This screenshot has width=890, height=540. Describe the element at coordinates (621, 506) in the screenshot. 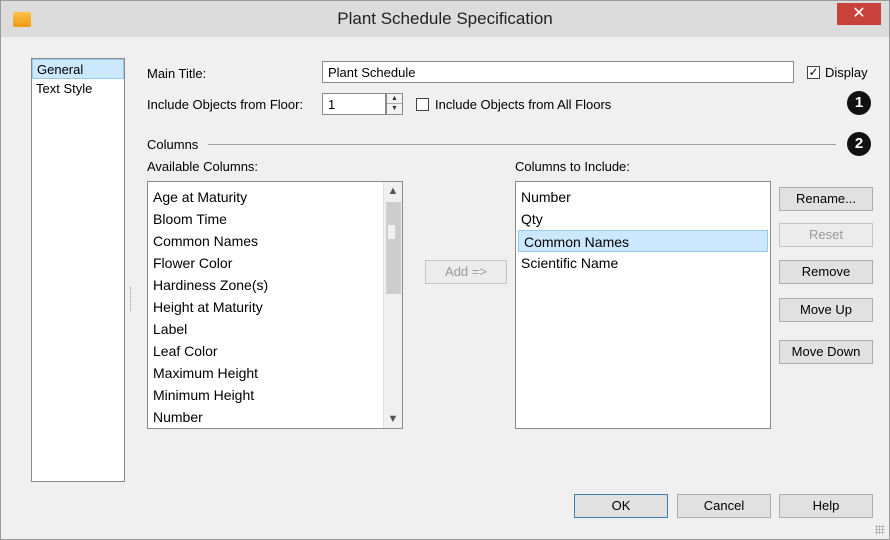

I see `ok-button: OK` at that location.